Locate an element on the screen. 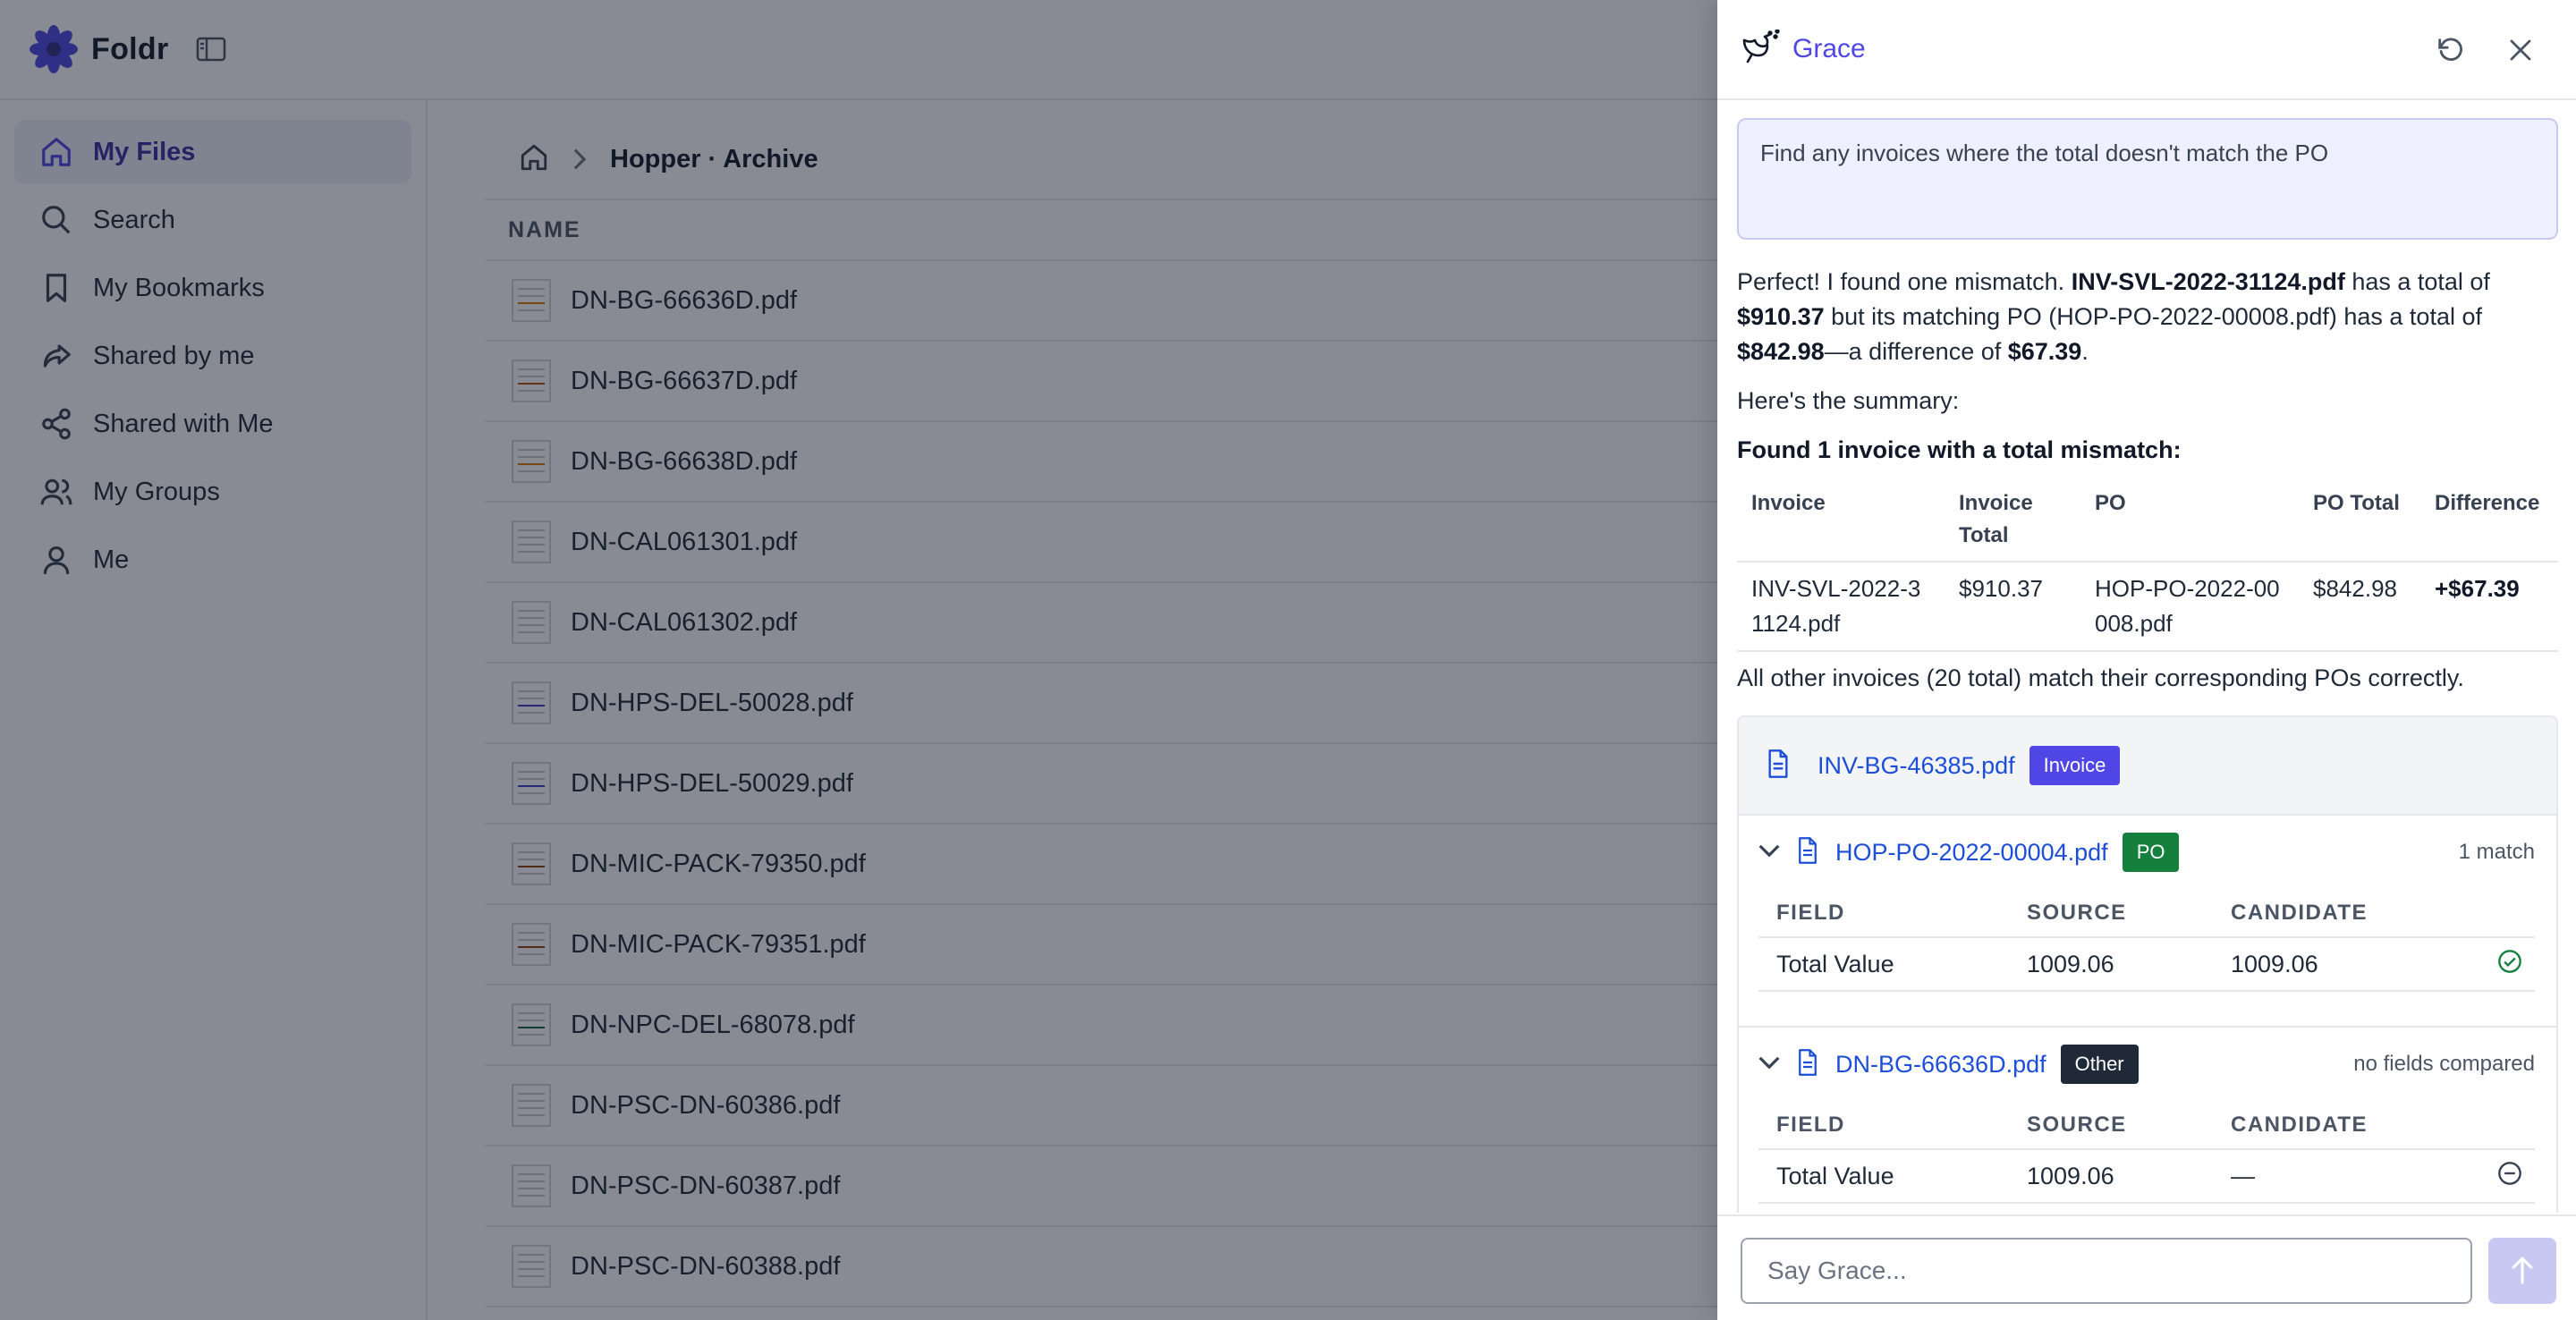 The height and width of the screenshot is (1320, 2576). col-invoice: Invoice is located at coordinates (1841, 520).